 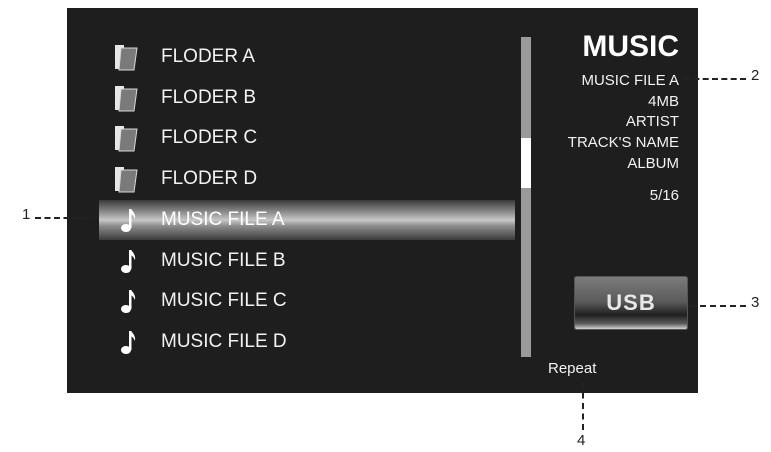 I want to click on list-item-folder: FLODER A, so click(x=307, y=57).